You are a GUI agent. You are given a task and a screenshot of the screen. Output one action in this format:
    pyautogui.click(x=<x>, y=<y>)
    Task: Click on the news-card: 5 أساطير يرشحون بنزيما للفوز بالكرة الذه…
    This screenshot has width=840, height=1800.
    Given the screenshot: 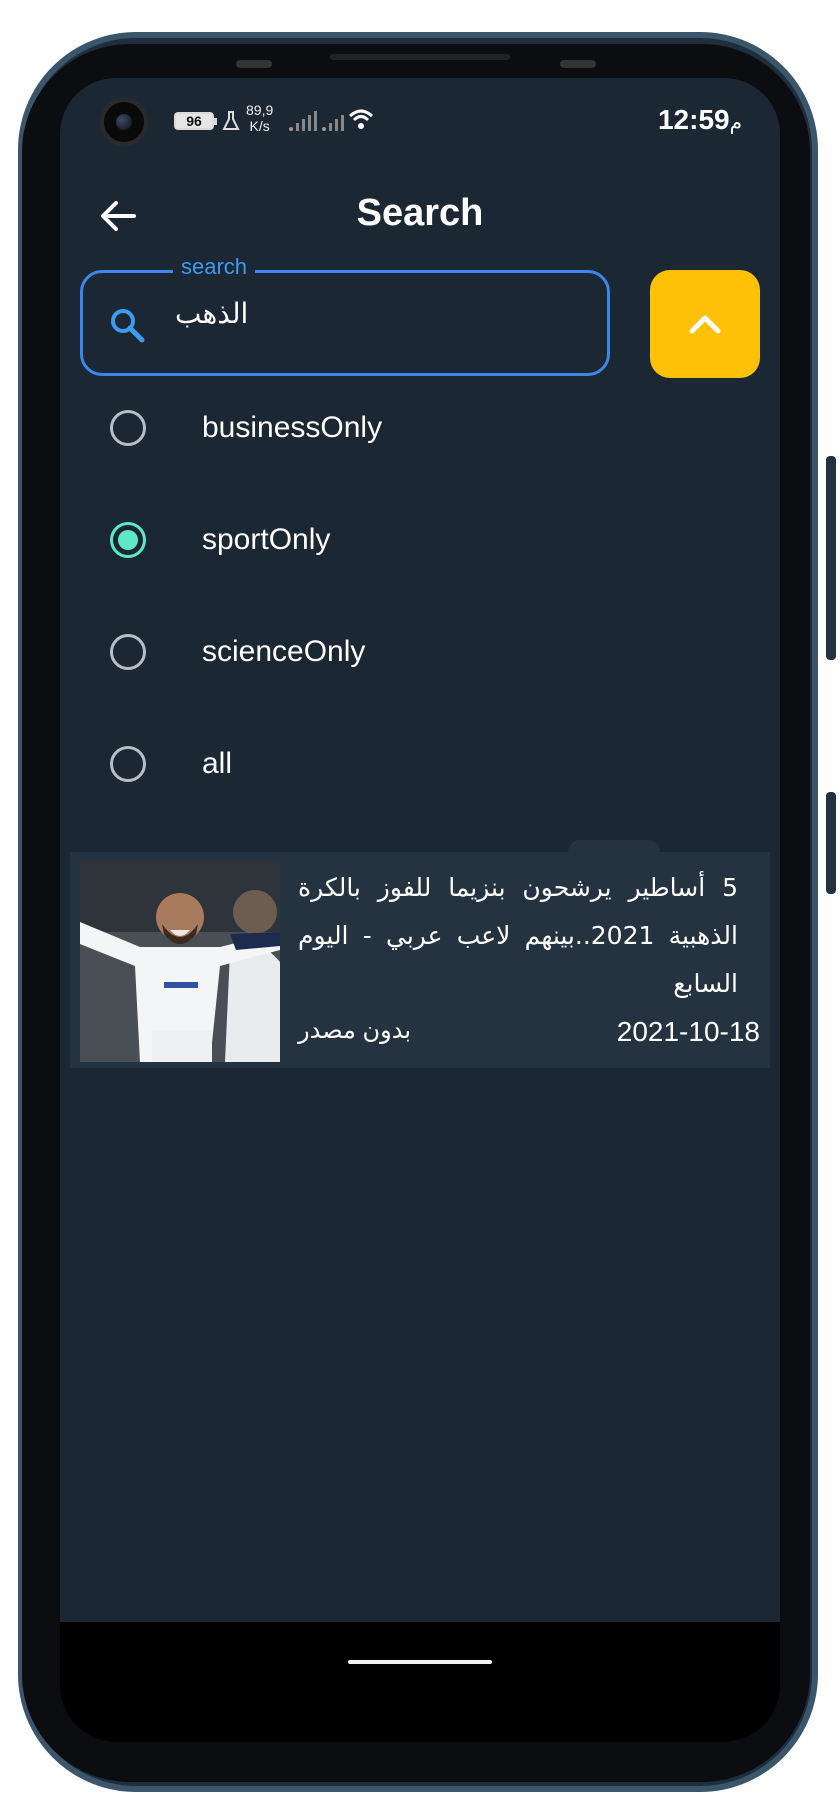 What is the action you would take?
    pyautogui.click(x=420, y=960)
    